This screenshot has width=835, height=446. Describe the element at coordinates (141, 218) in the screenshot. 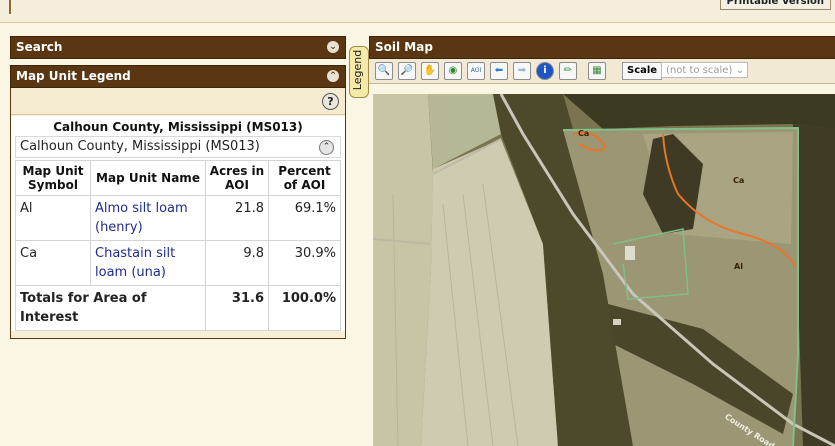

I see `map-unit-name-link: Almo silt loam (henry)` at that location.